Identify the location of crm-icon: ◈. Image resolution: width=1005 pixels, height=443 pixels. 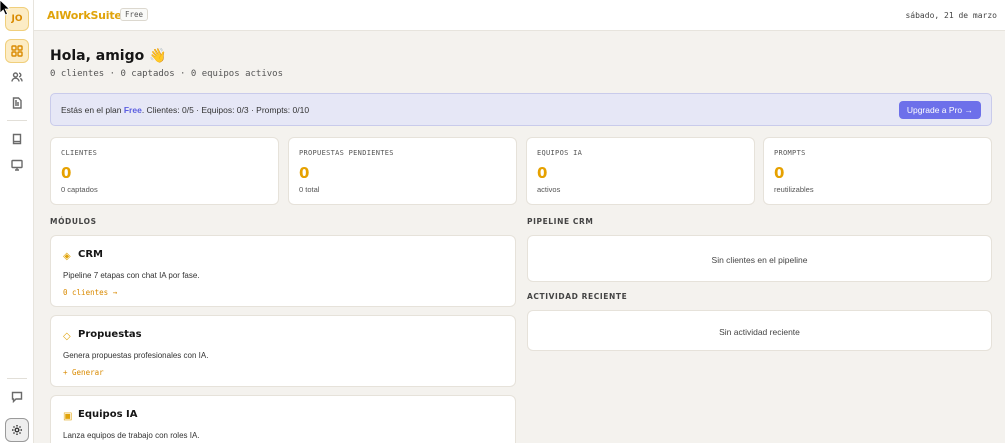
(67, 256).